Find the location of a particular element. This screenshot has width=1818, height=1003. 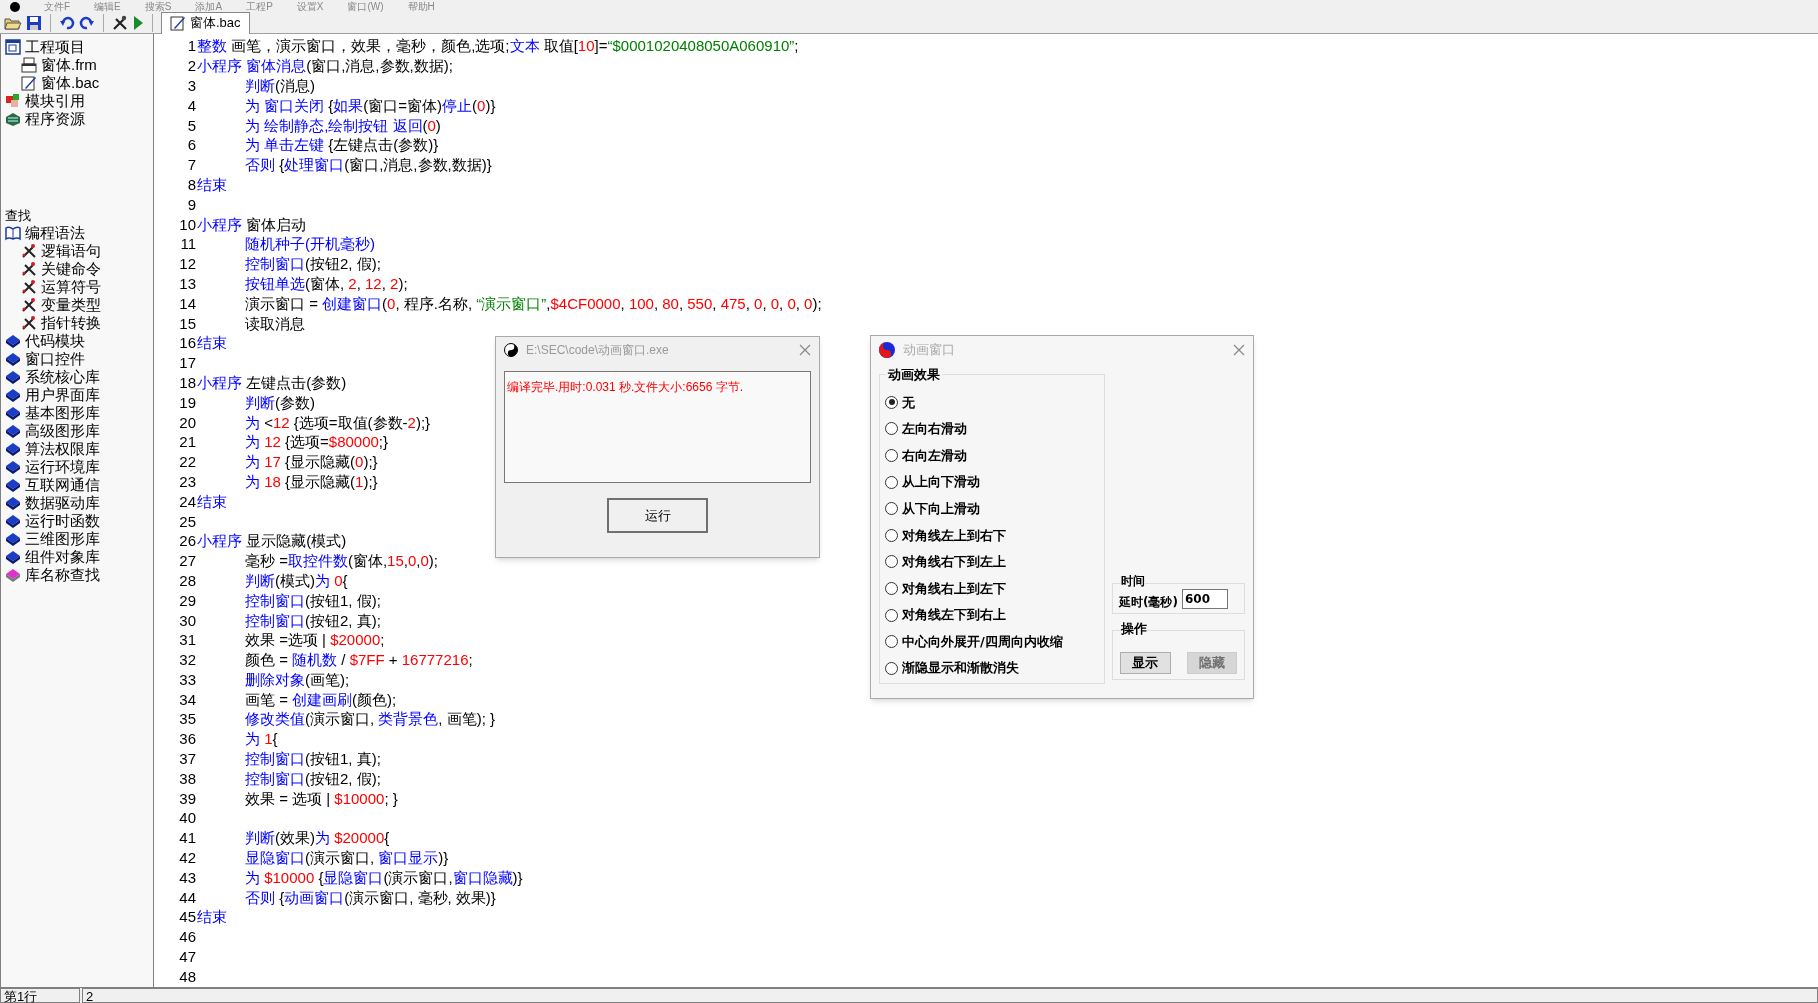

radio-option: 对角线左下到右上 is located at coordinates (994, 615).